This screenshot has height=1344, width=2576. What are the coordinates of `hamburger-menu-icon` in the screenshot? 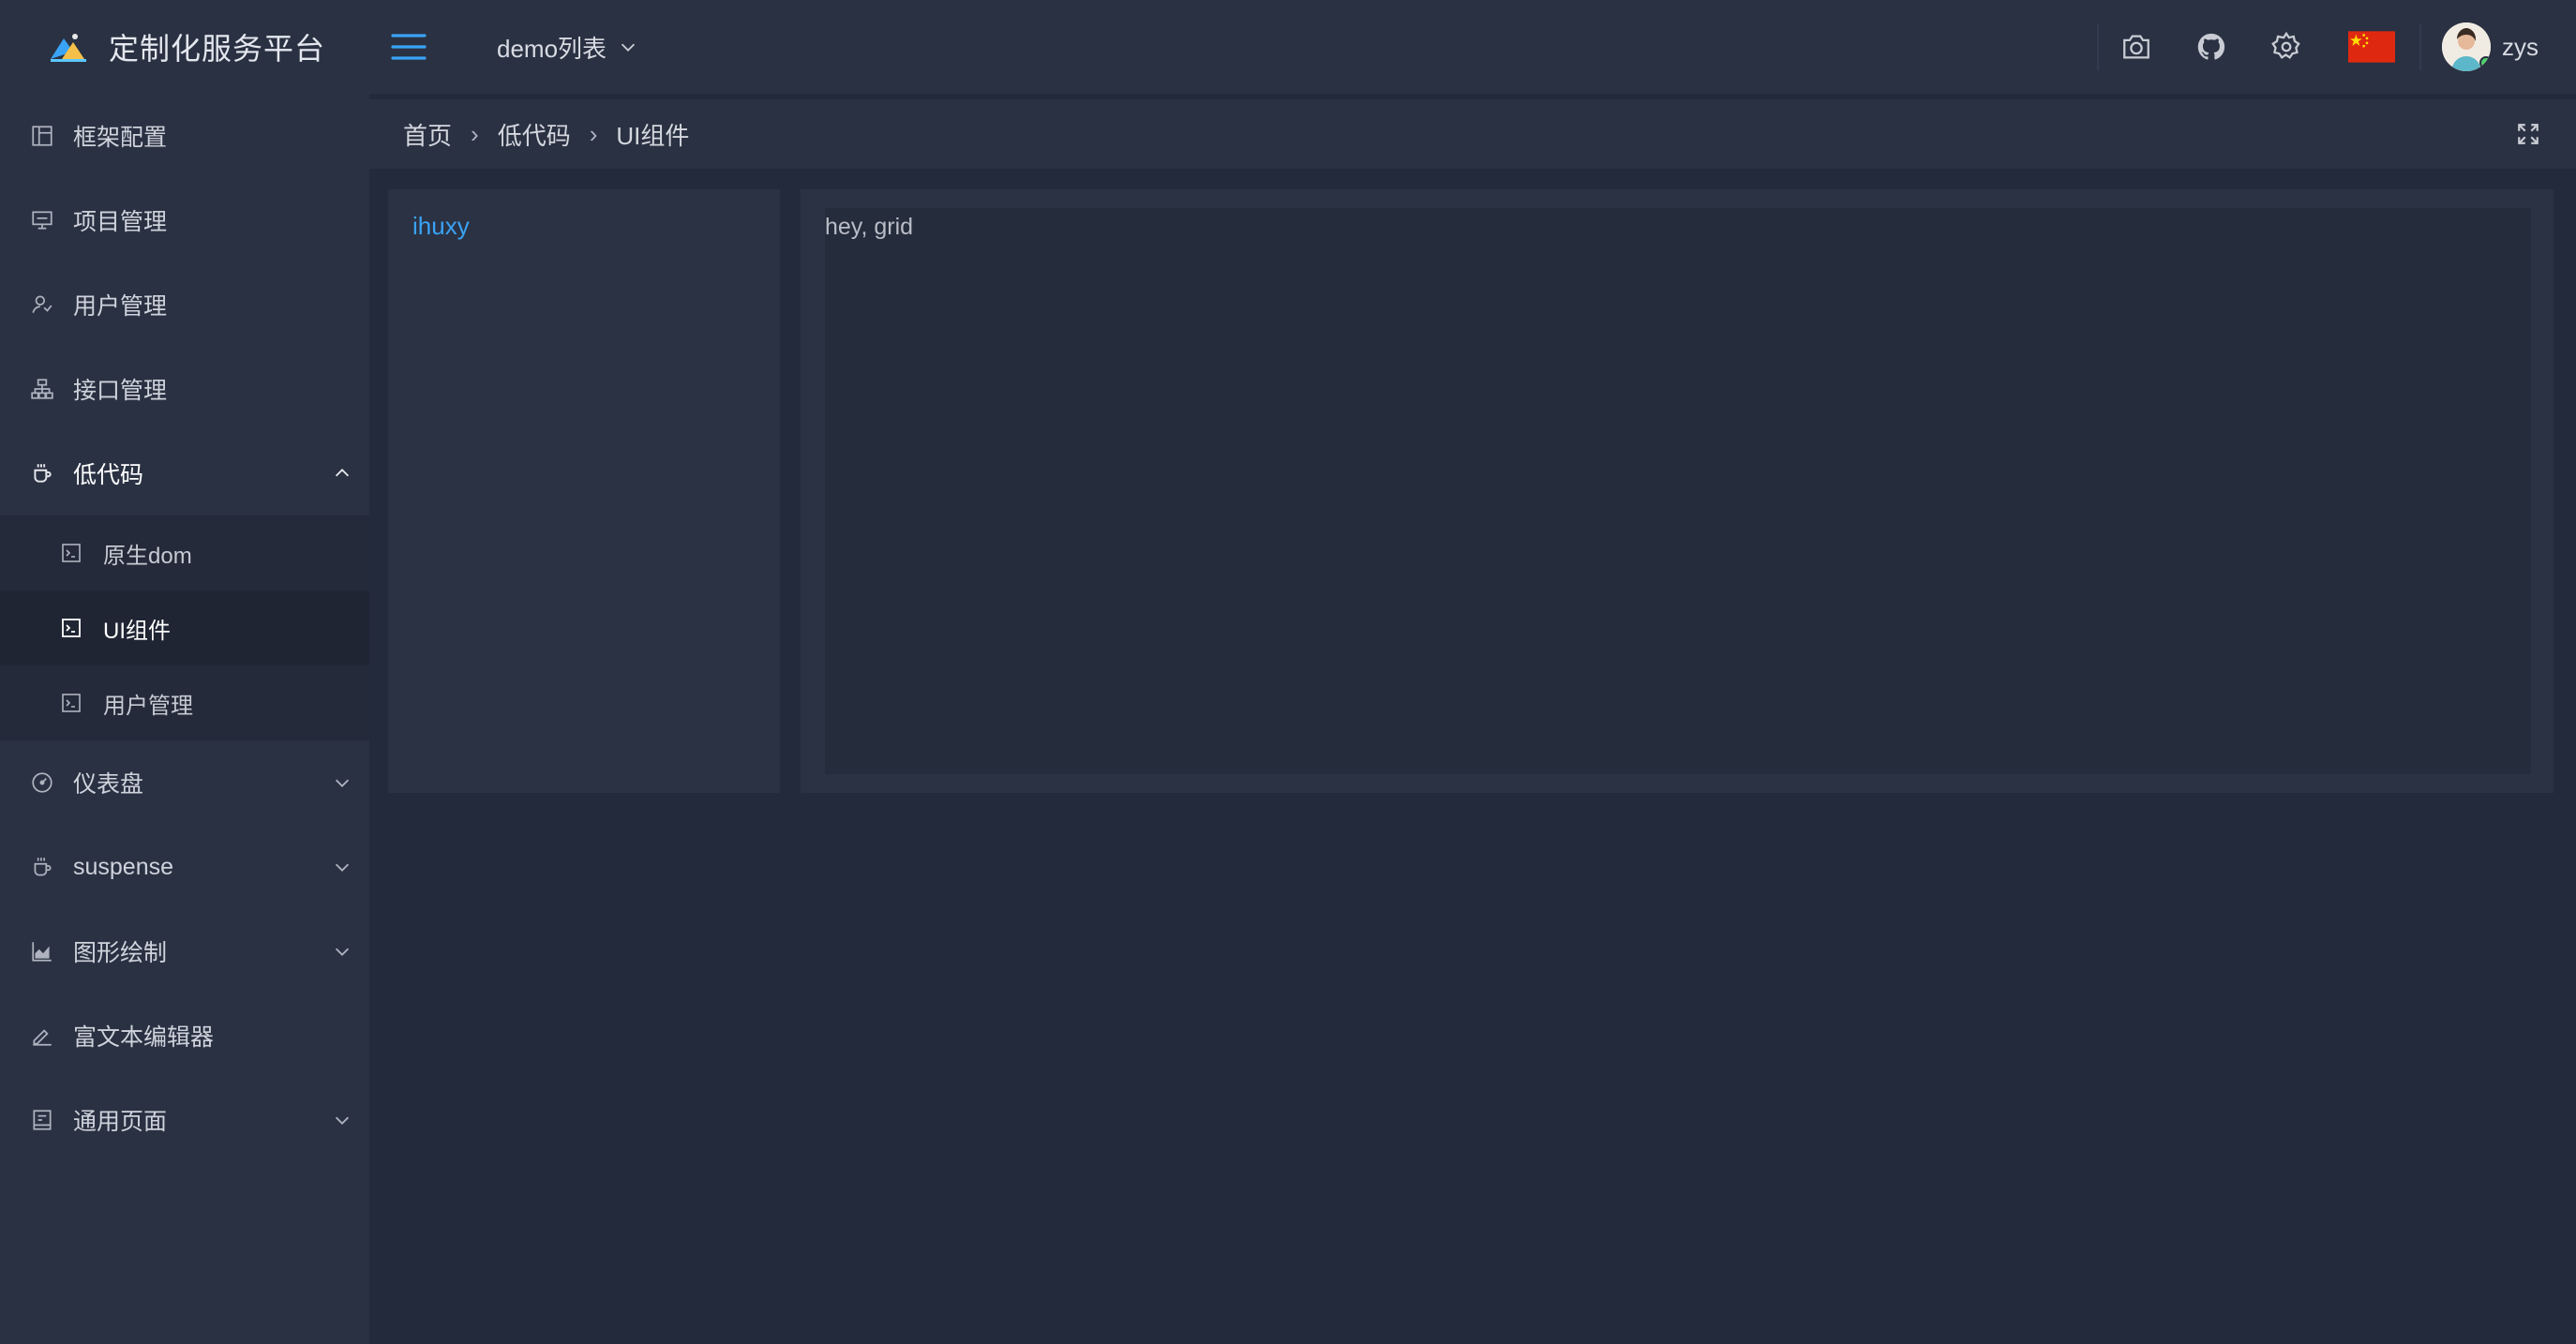 It's located at (409, 47).